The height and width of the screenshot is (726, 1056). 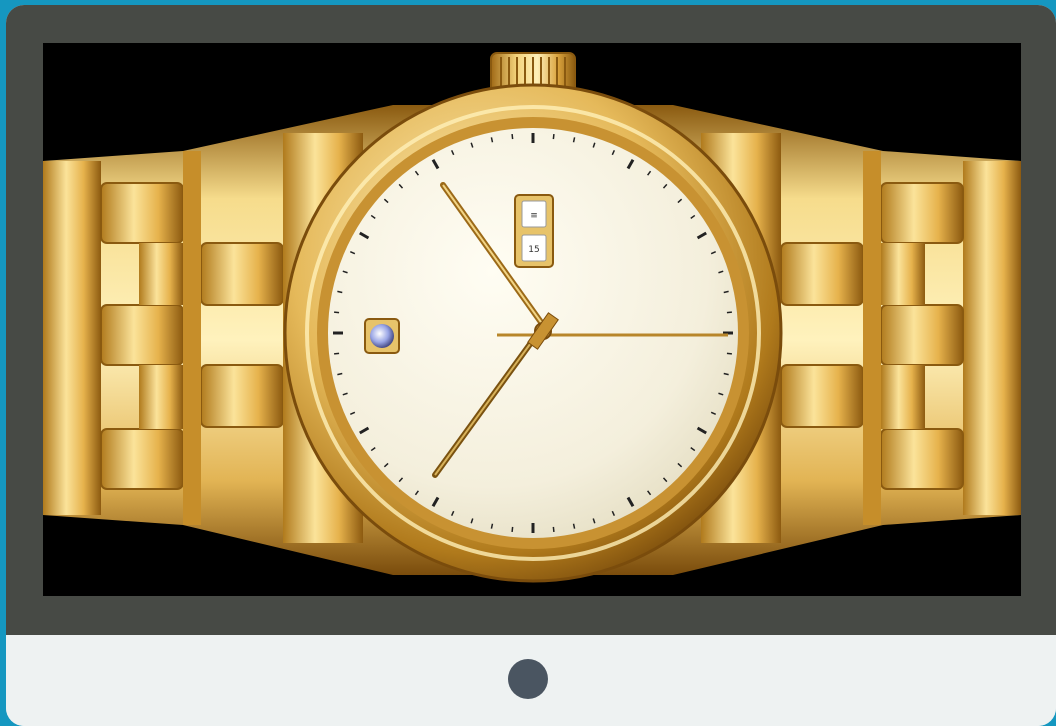 I want to click on date-window-bottom: 15, so click(x=533, y=250).